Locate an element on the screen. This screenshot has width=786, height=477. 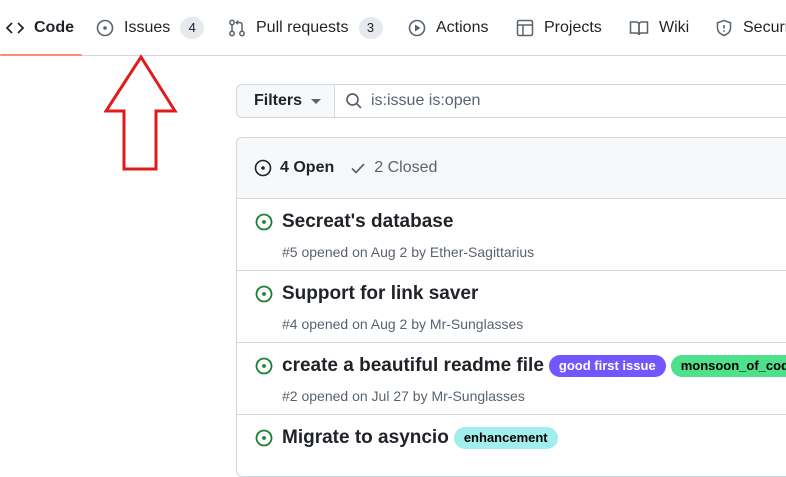
tab-wiki-label: Wiki is located at coordinates (674, 27).